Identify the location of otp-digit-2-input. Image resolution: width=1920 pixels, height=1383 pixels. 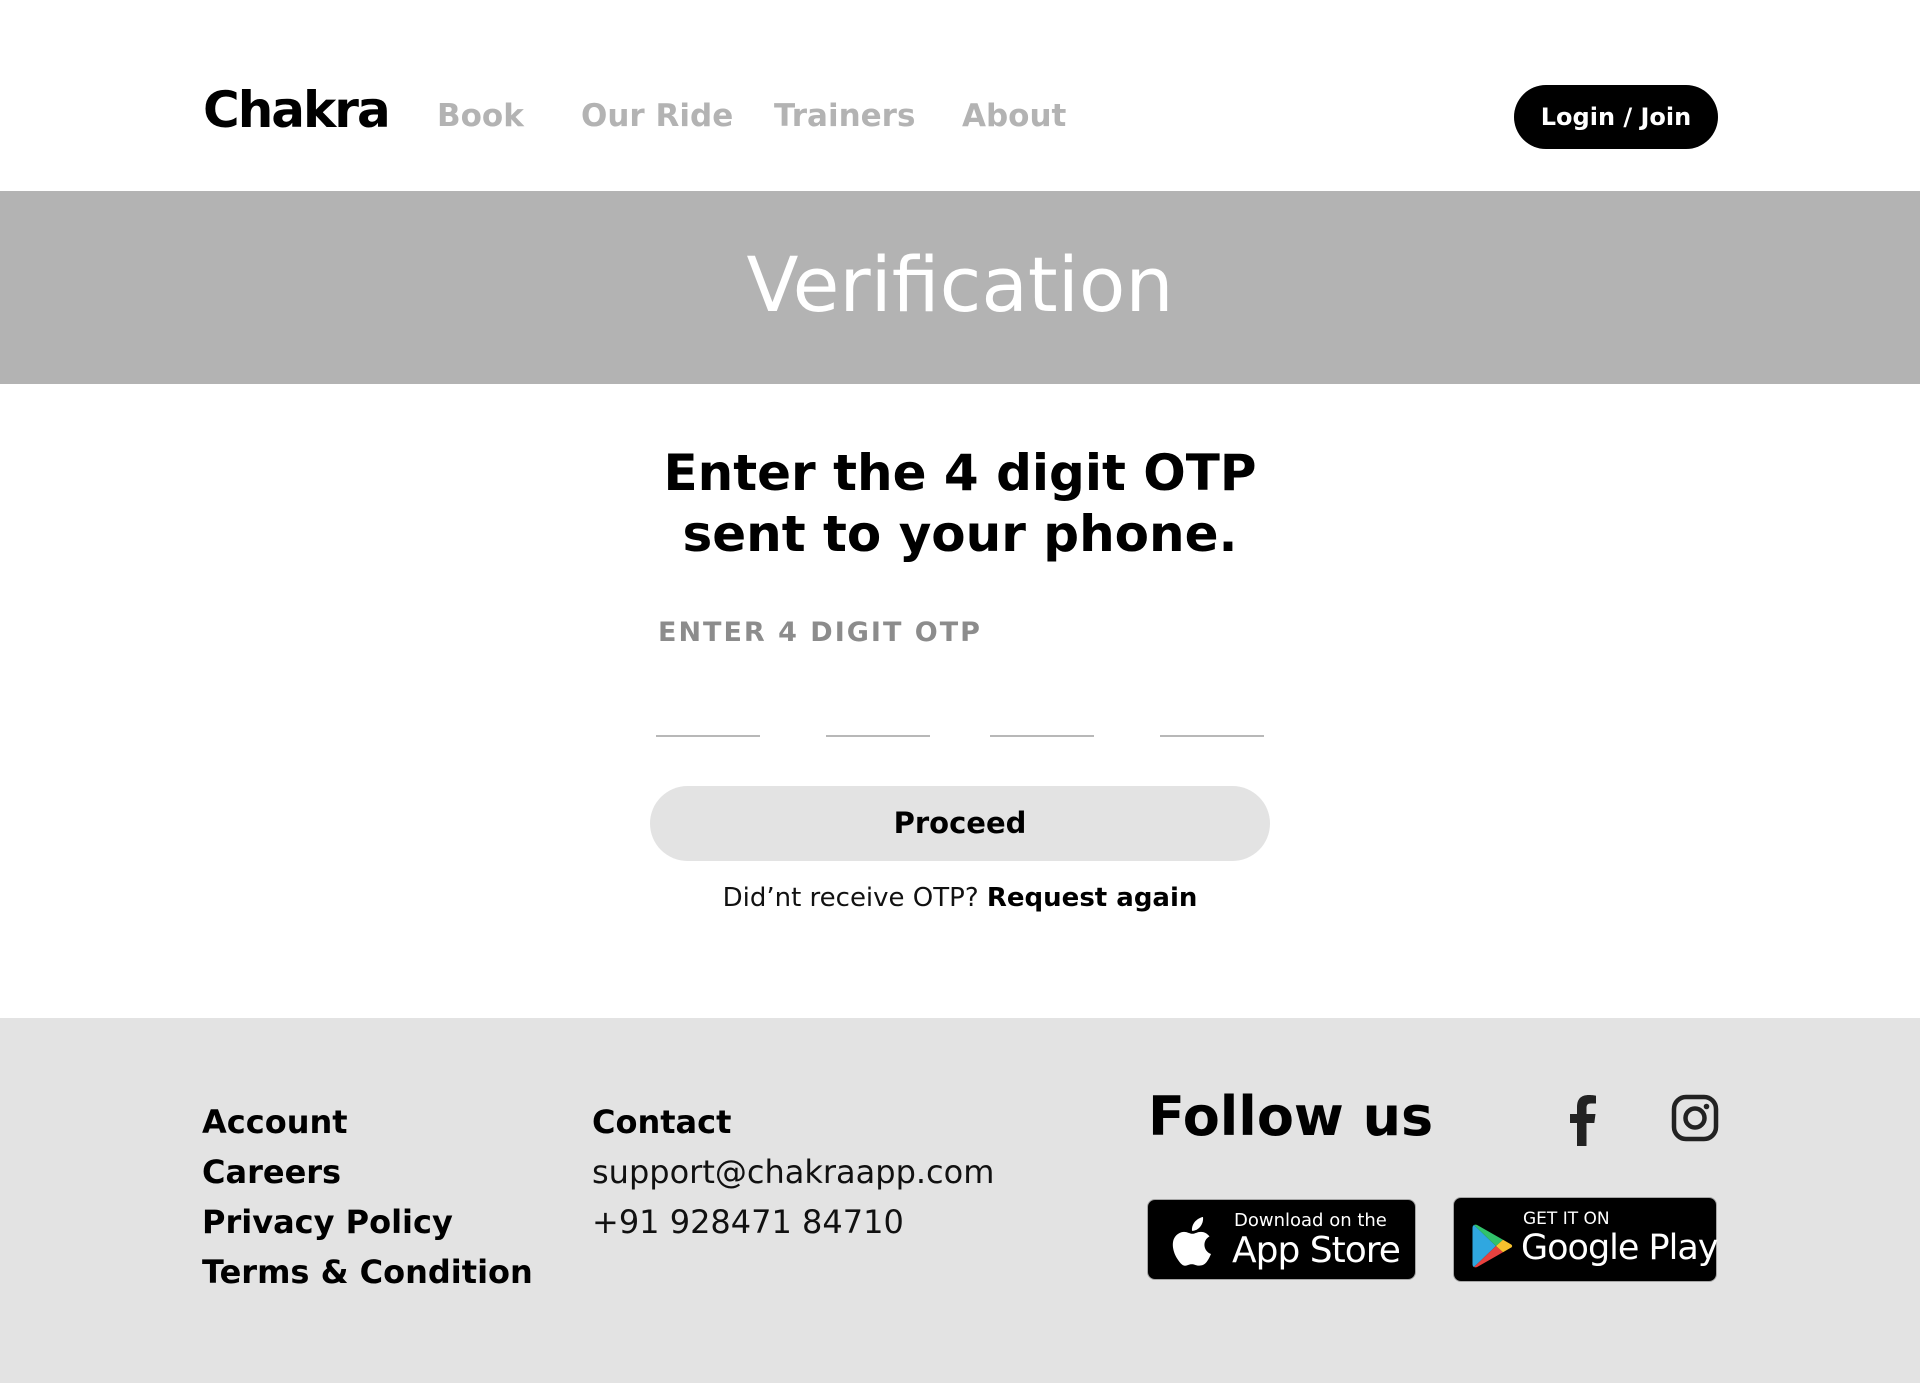
(878, 708).